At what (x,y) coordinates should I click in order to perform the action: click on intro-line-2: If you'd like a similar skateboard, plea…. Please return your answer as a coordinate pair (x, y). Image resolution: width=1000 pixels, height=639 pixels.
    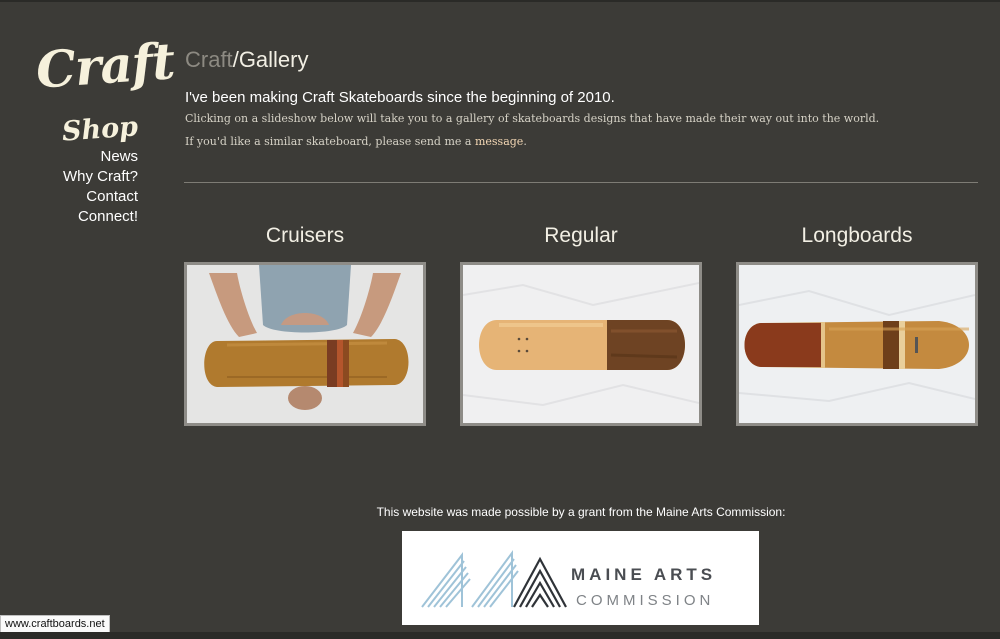
    Looking at the image, I should click on (356, 141).